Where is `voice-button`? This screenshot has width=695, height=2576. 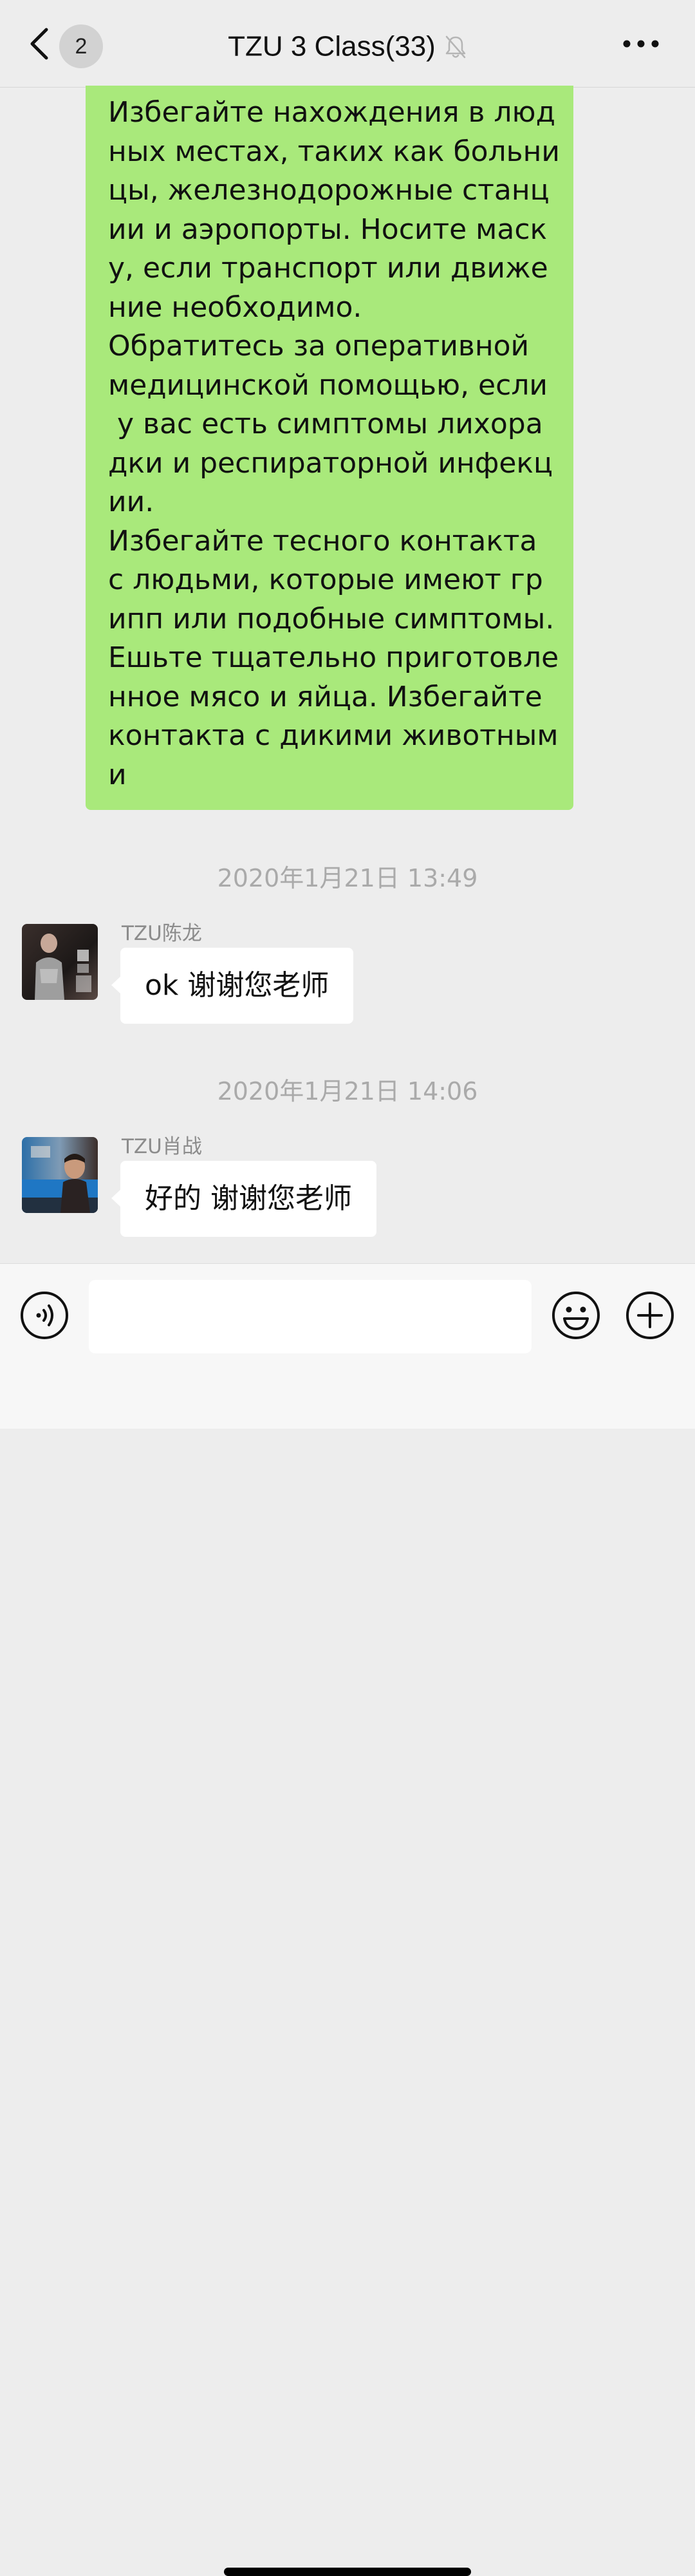
voice-button is located at coordinates (44, 1315).